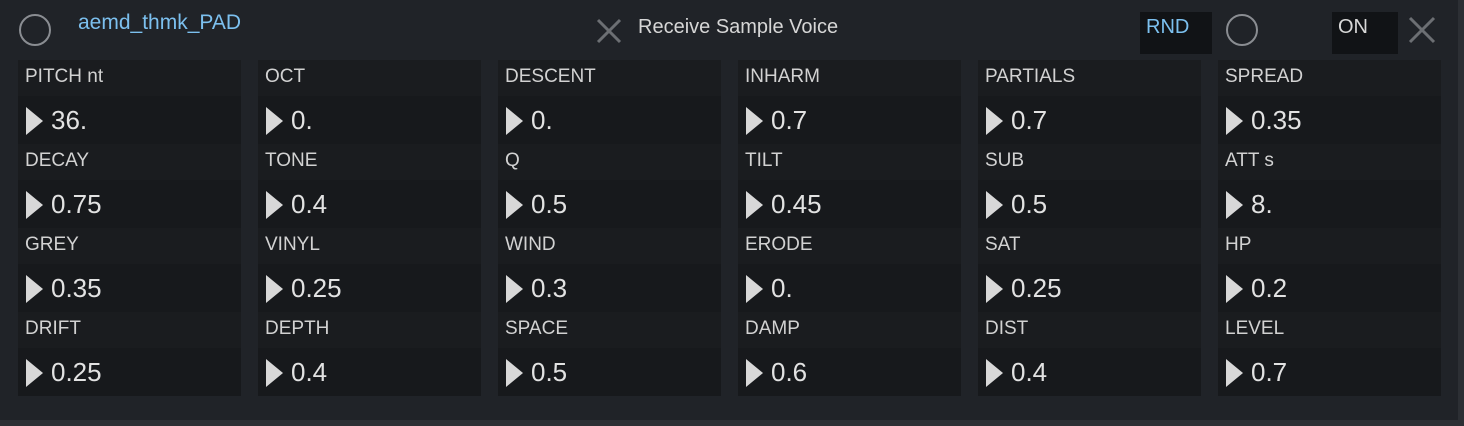 This screenshot has height=426, width=1464. I want to click on param-cell: DECAY 0.75, so click(129, 186).